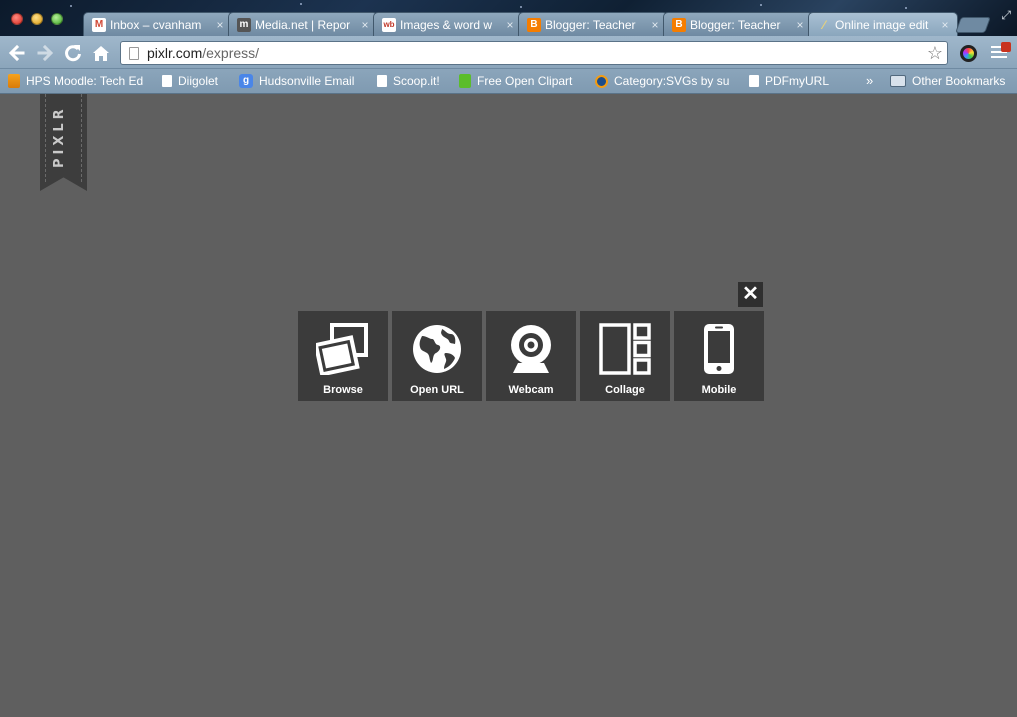 Image resolution: width=1017 pixels, height=717 pixels. I want to click on bookmark-item: PDFmyURL, so click(789, 81).